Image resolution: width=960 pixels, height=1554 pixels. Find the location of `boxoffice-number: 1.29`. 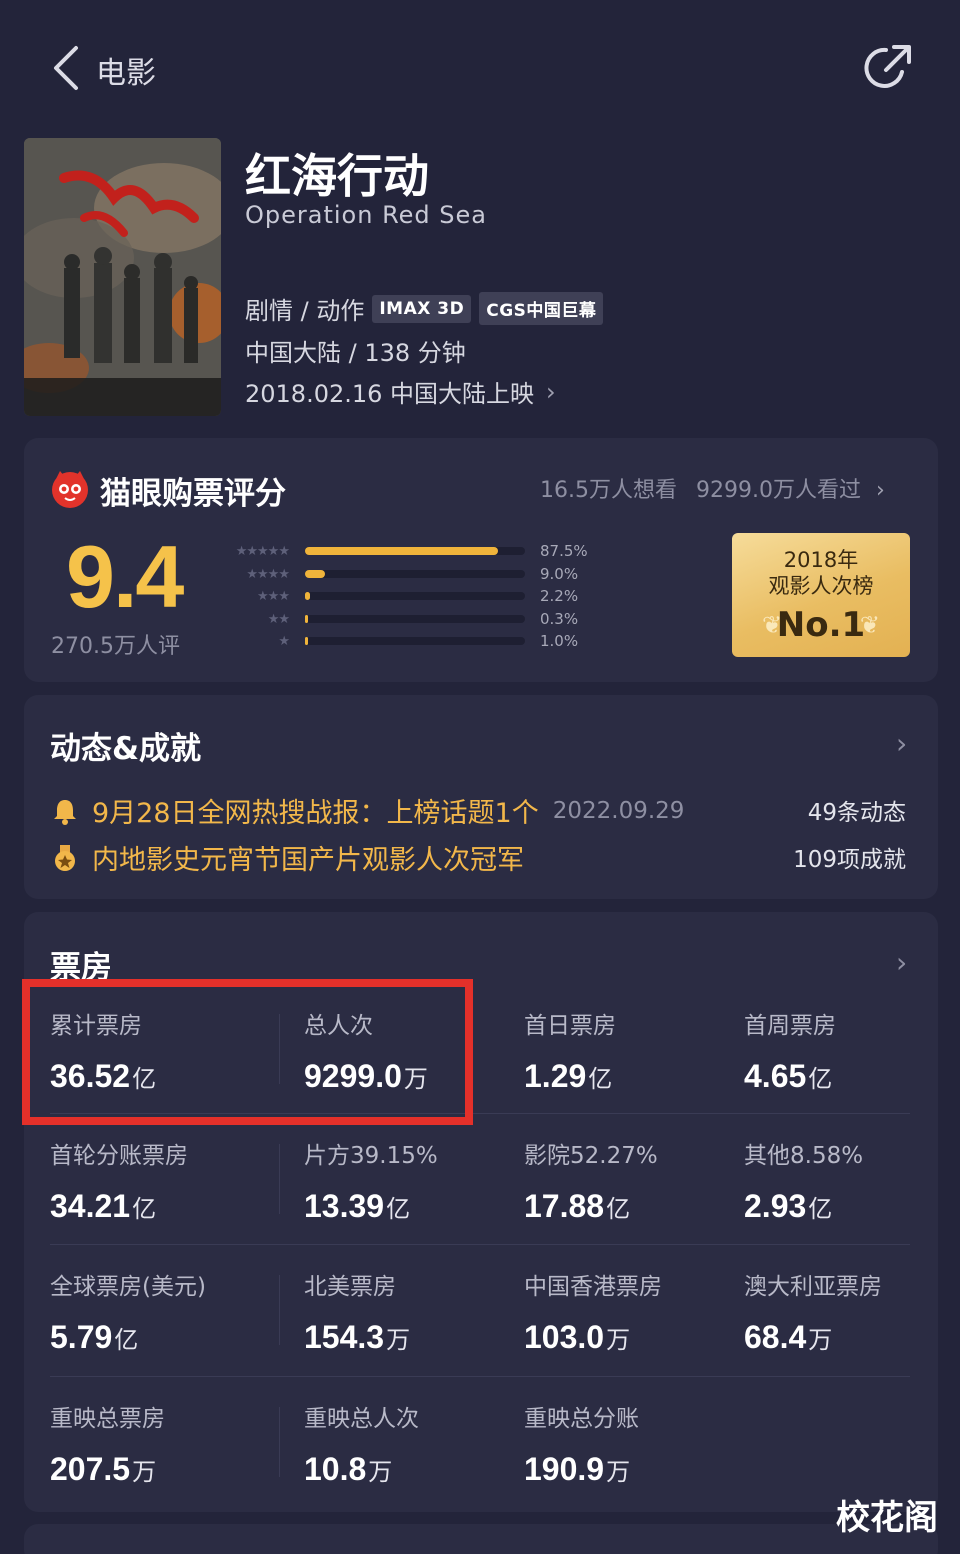

boxoffice-number: 1.29 is located at coordinates (555, 1076).